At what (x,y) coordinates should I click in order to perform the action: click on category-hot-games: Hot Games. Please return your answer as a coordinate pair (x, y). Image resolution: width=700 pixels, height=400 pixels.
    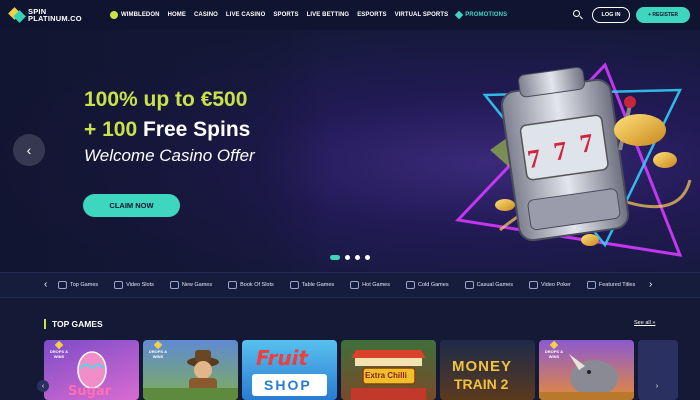
    Looking at the image, I should click on (370, 285).